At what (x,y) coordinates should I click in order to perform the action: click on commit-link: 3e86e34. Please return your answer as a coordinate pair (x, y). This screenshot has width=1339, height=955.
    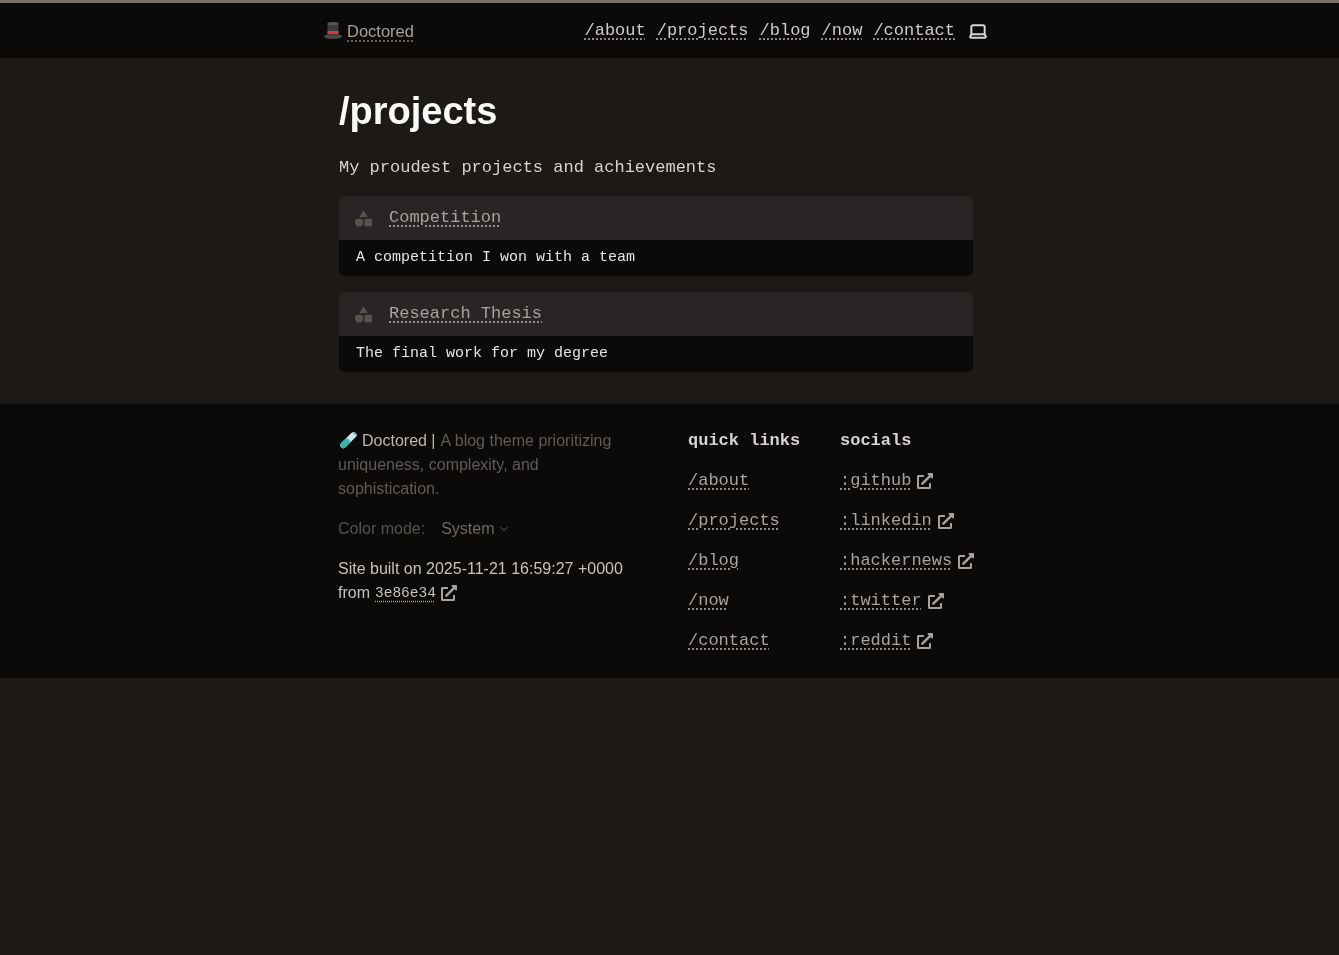
    Looking at the image, I should click on (405, 593).